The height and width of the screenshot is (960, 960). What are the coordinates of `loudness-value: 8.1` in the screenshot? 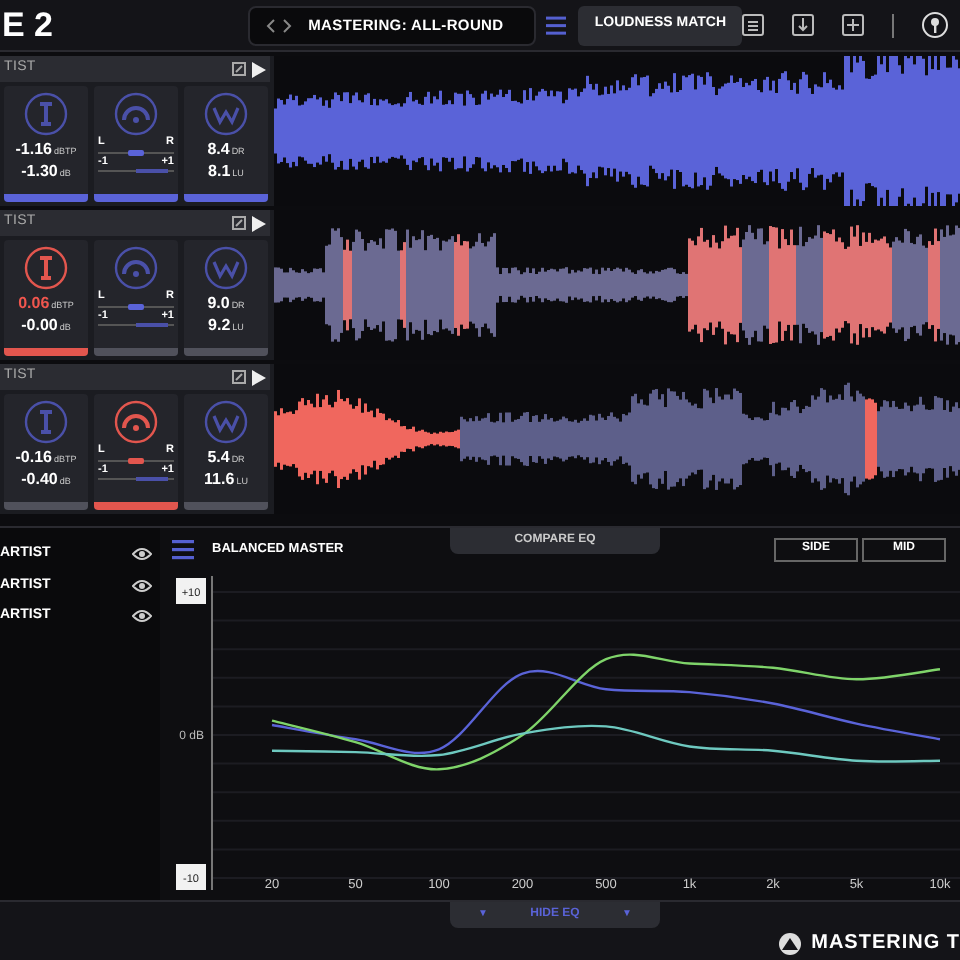 It's located at (219, 172).